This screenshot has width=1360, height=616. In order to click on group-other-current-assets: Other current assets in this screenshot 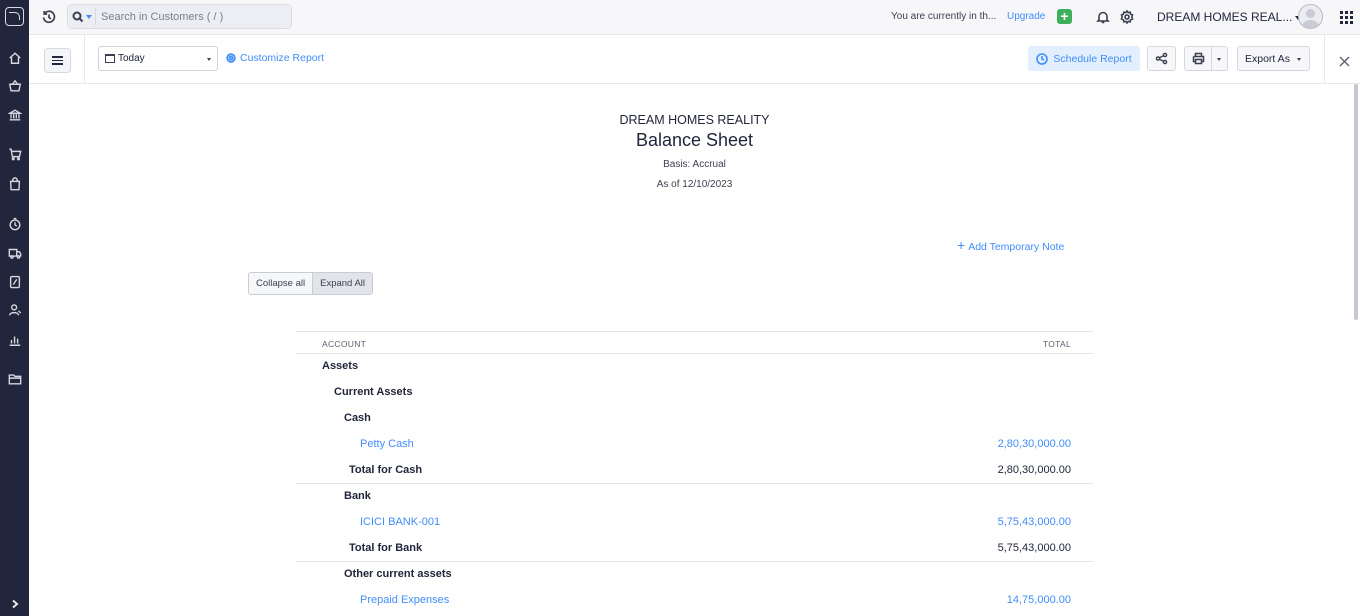, I will do `click(398, 574)`.